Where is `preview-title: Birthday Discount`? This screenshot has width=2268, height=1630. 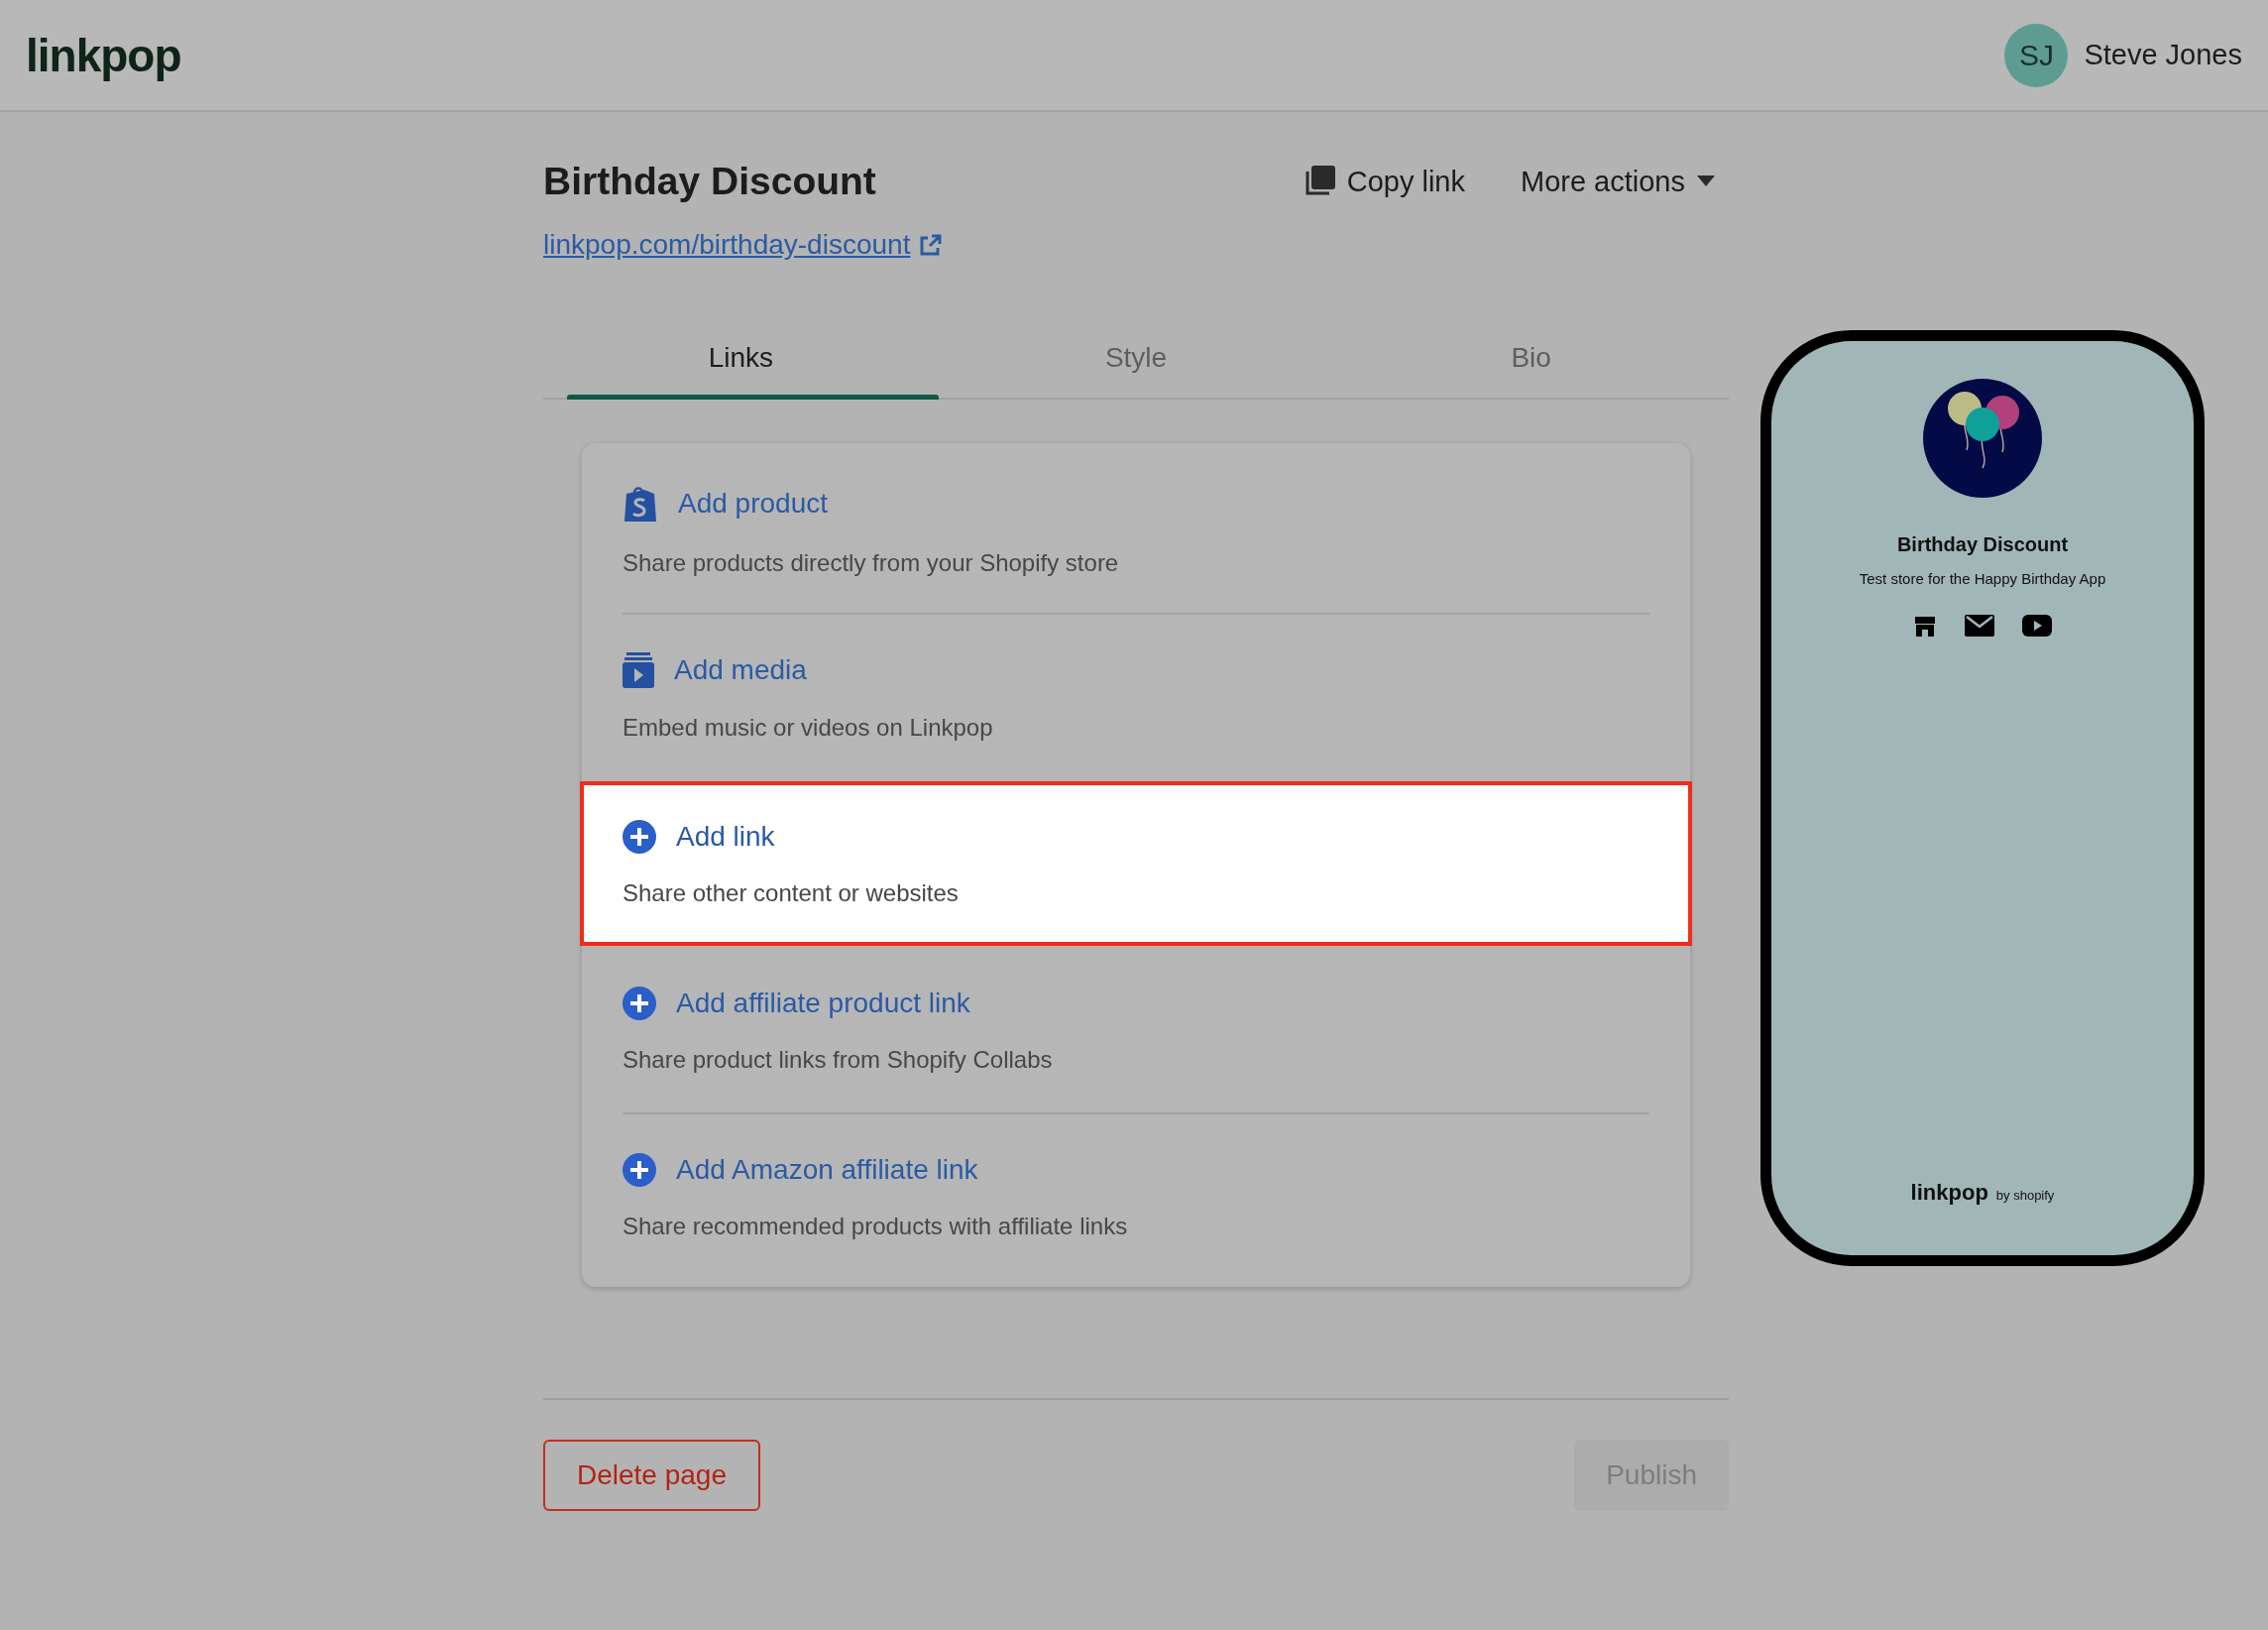
preview-title: Birthday Discount is located at coordinates (1982, 544).